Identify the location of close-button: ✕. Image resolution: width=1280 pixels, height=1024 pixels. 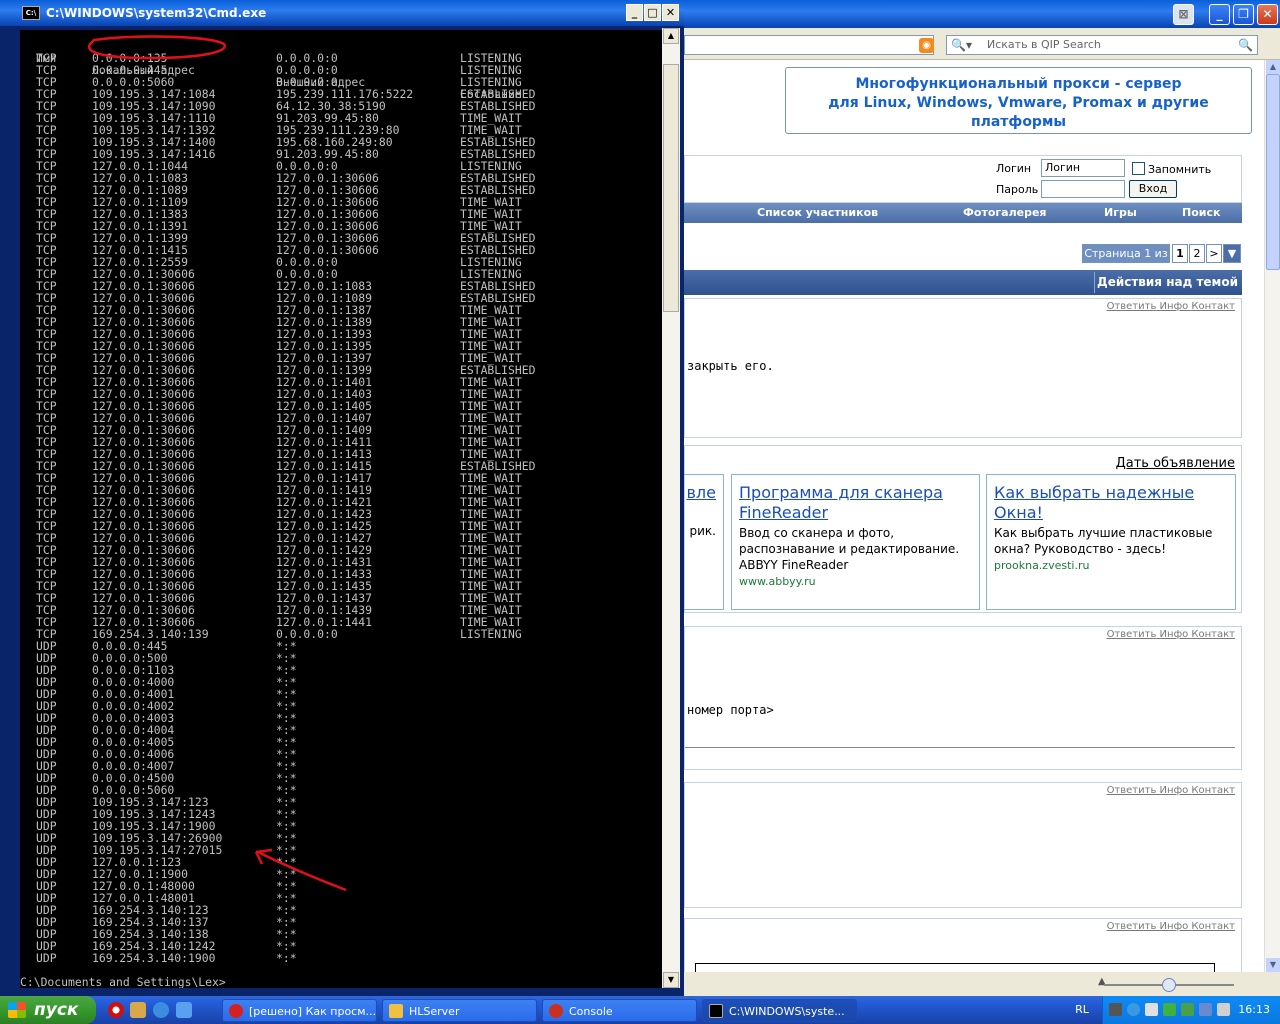
(1267, 14).